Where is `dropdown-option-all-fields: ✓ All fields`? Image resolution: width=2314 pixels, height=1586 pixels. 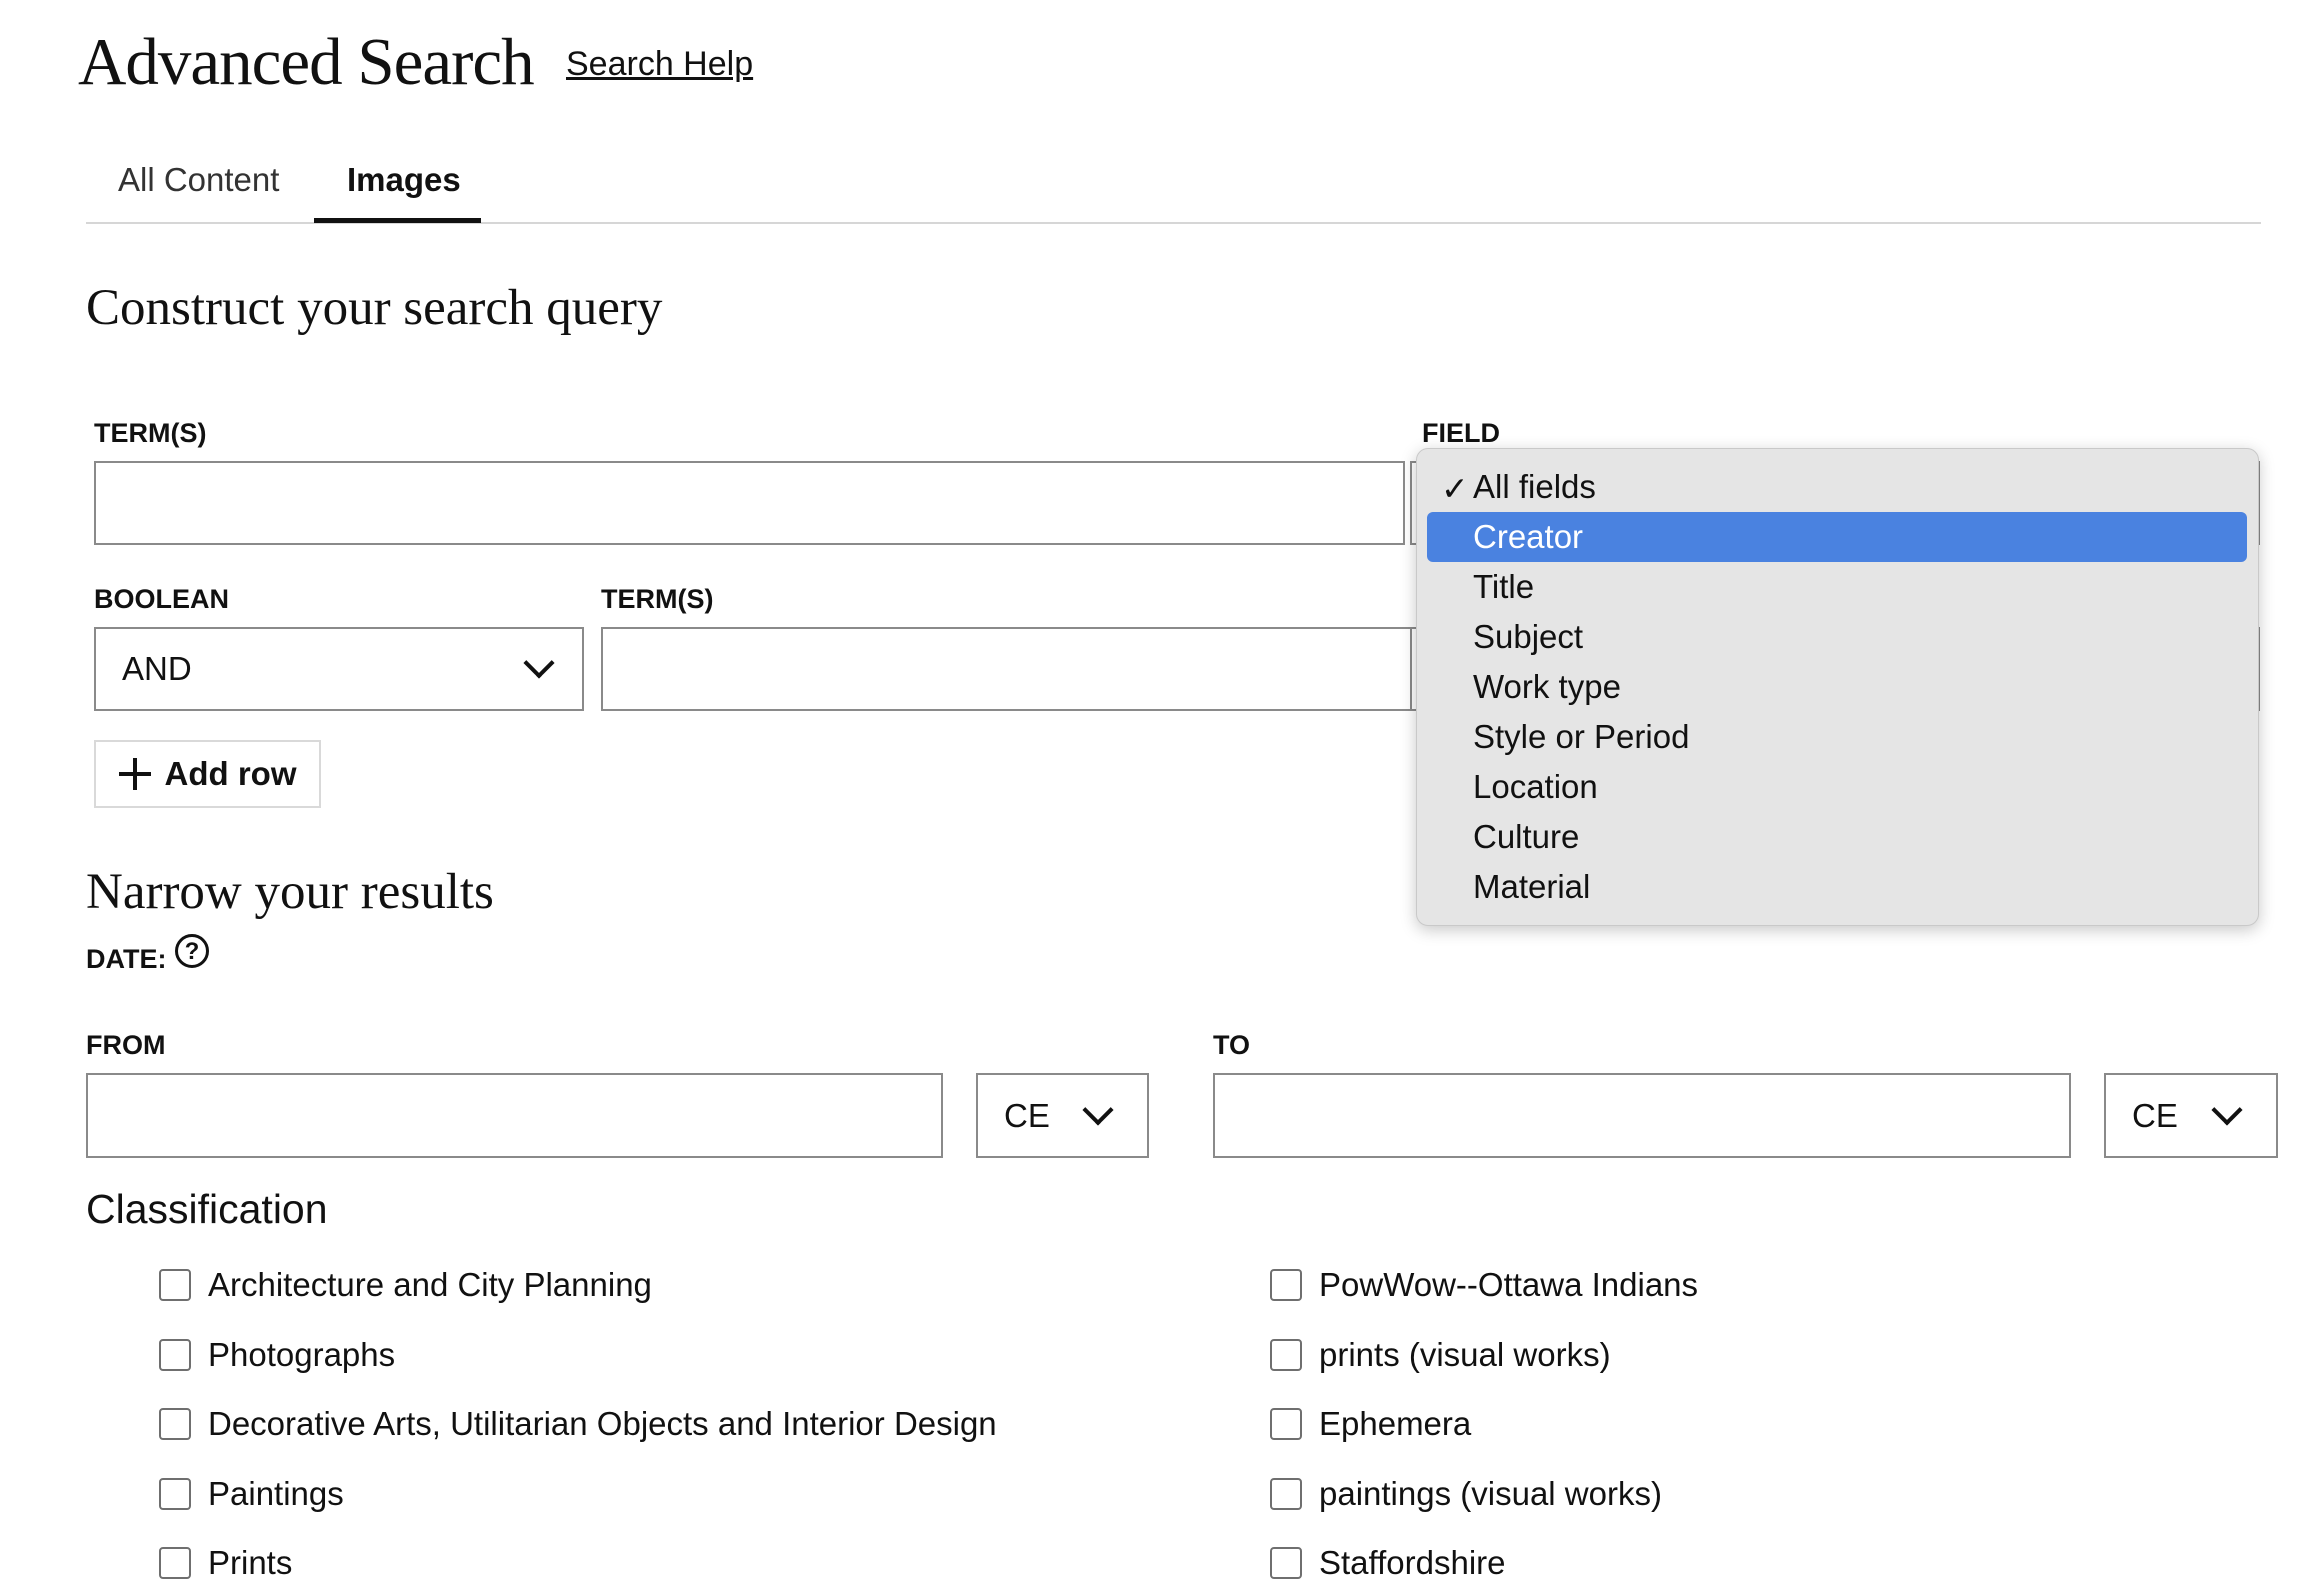 dropdown-option-all-fields: ✓ All fields is located at coordinates (1837, 487).